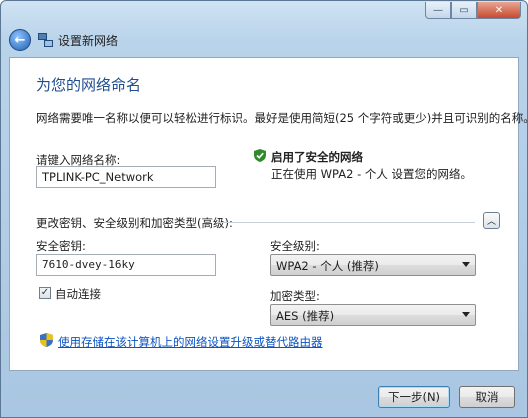 This screenshot has height=418, width=528. Describe the element at coordinates (295, 246) in the screenshot. I see `security-level-label: 安全级别:` at that location.